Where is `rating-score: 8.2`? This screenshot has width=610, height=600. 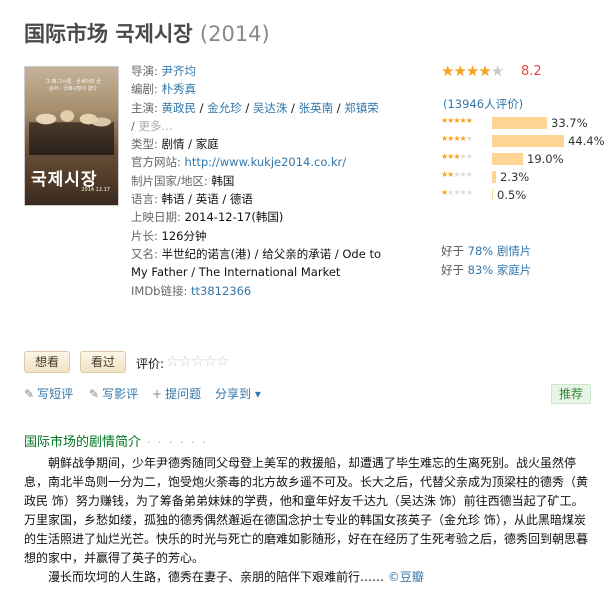 rating-score: 8.2 is located at coordinates (531, 71).